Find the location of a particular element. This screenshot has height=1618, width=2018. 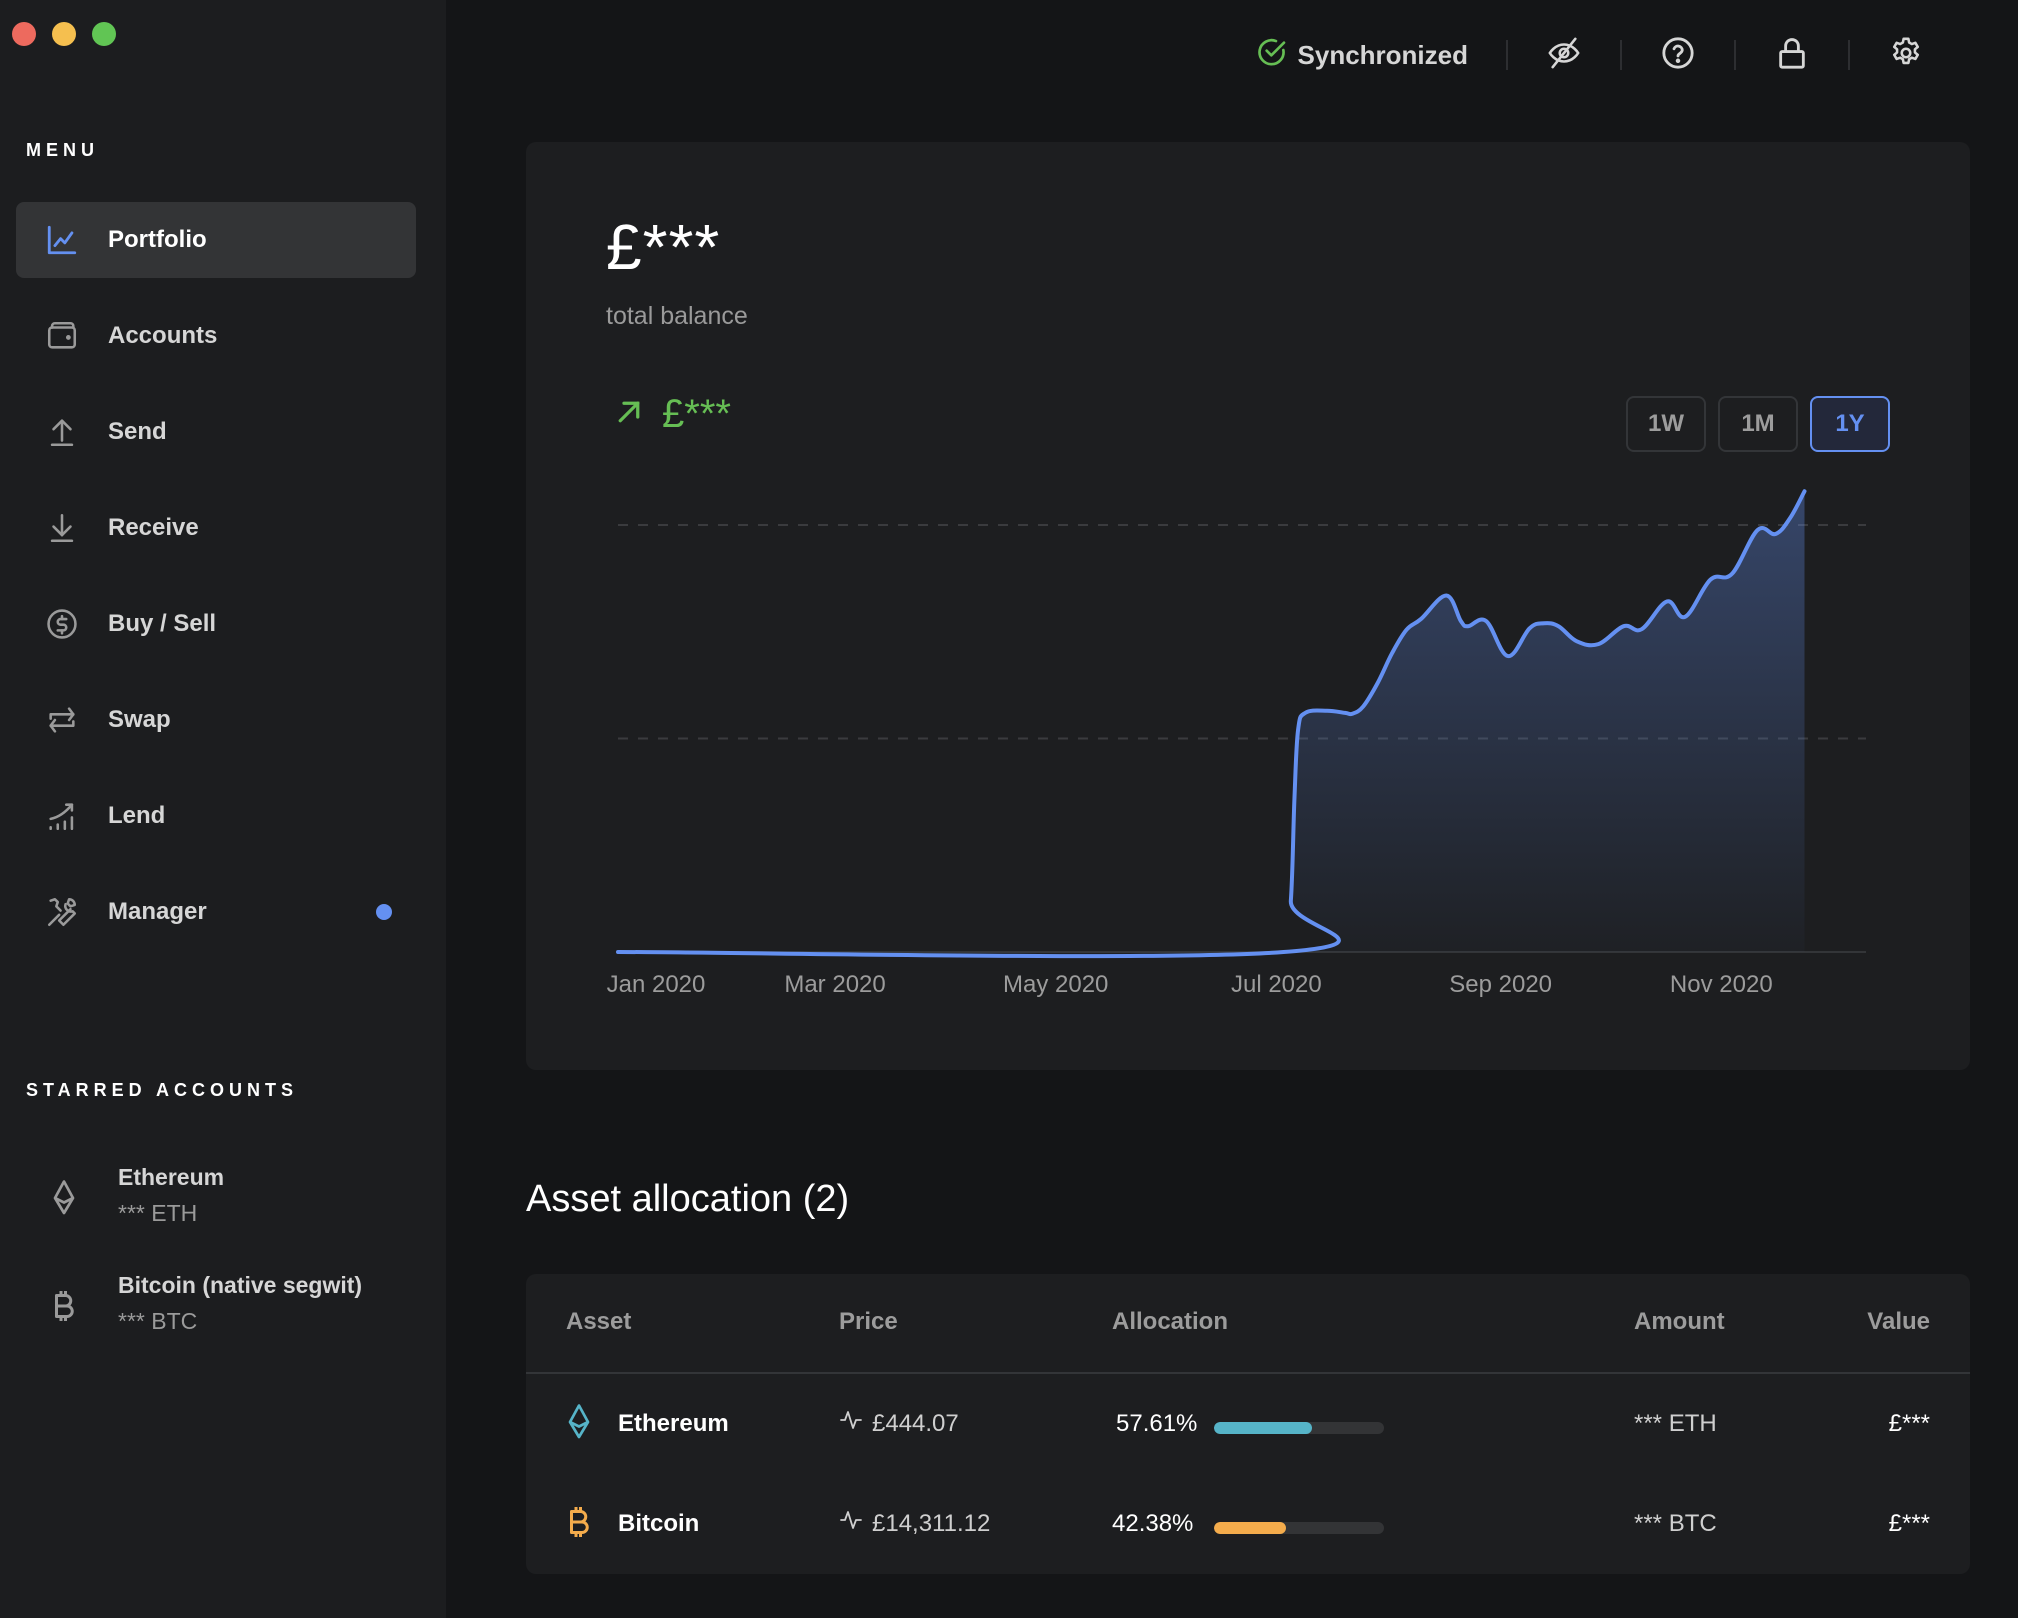

table-row: Ethereum £444.07 57.61% *** ETH £*** is located at coordinates (1248, 1426).